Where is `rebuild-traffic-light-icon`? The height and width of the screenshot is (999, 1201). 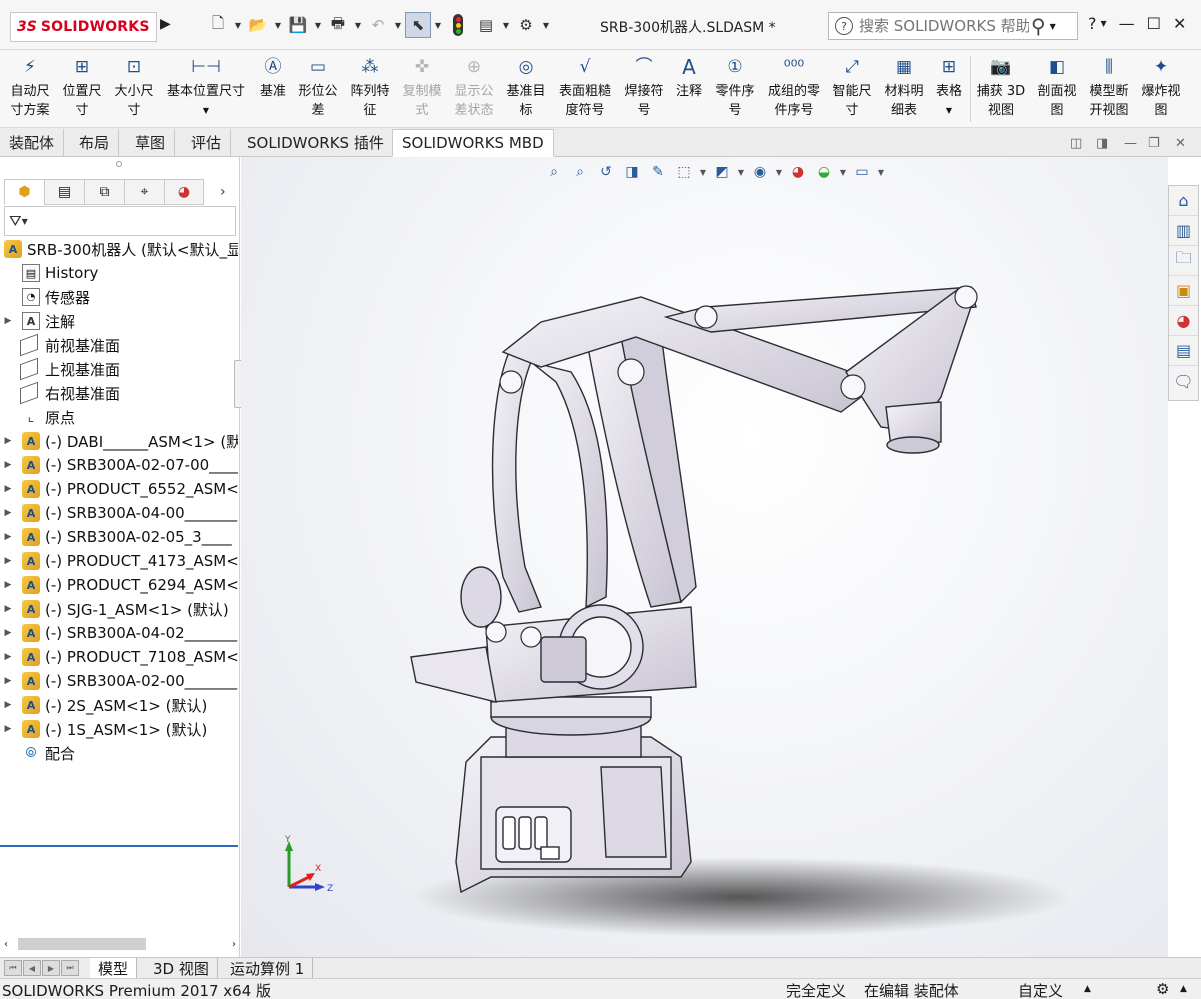
rebuild-traffic-light-icon is located at coordinates (458, 25).